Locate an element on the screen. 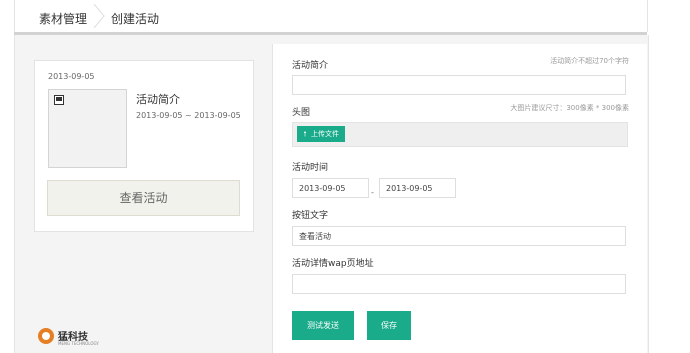  breadcrumb-item-material-management: 素材管理 is located at coordinates (63, 18).